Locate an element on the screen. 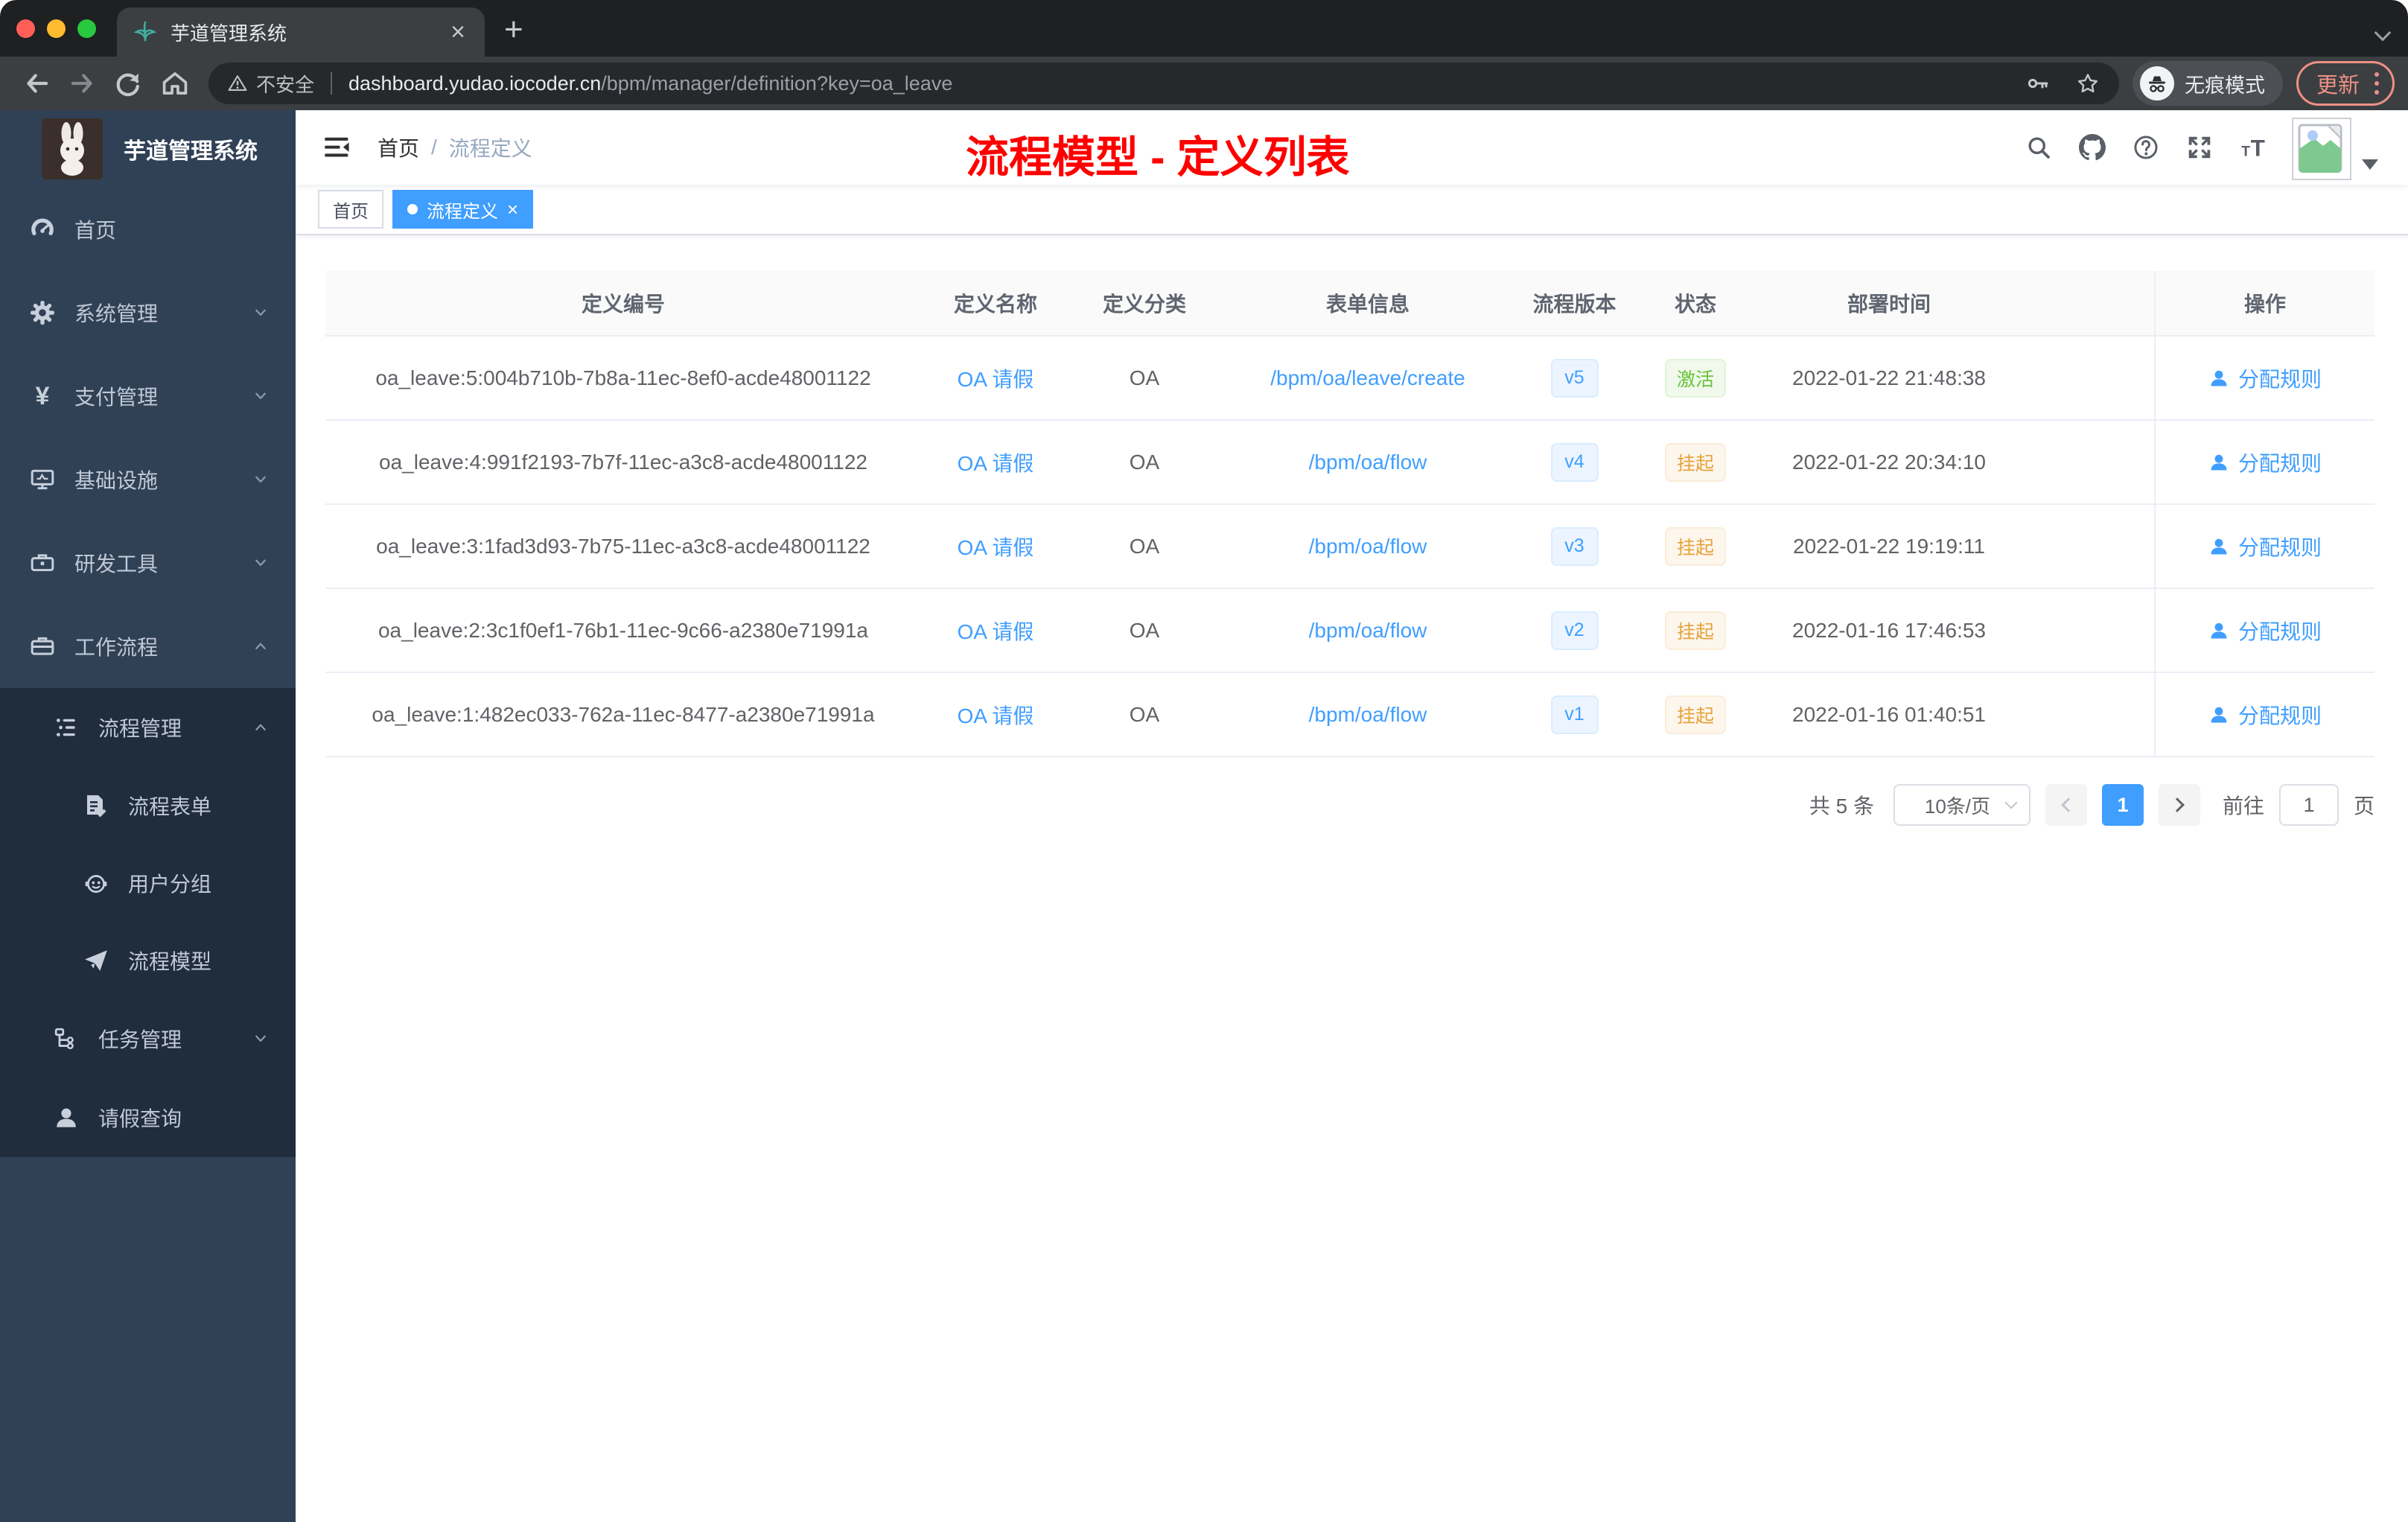 This screenshot has height=1522, width=2408. sidebar-item-leave-query: 请假查询 is located at coordinates (148, 1117).